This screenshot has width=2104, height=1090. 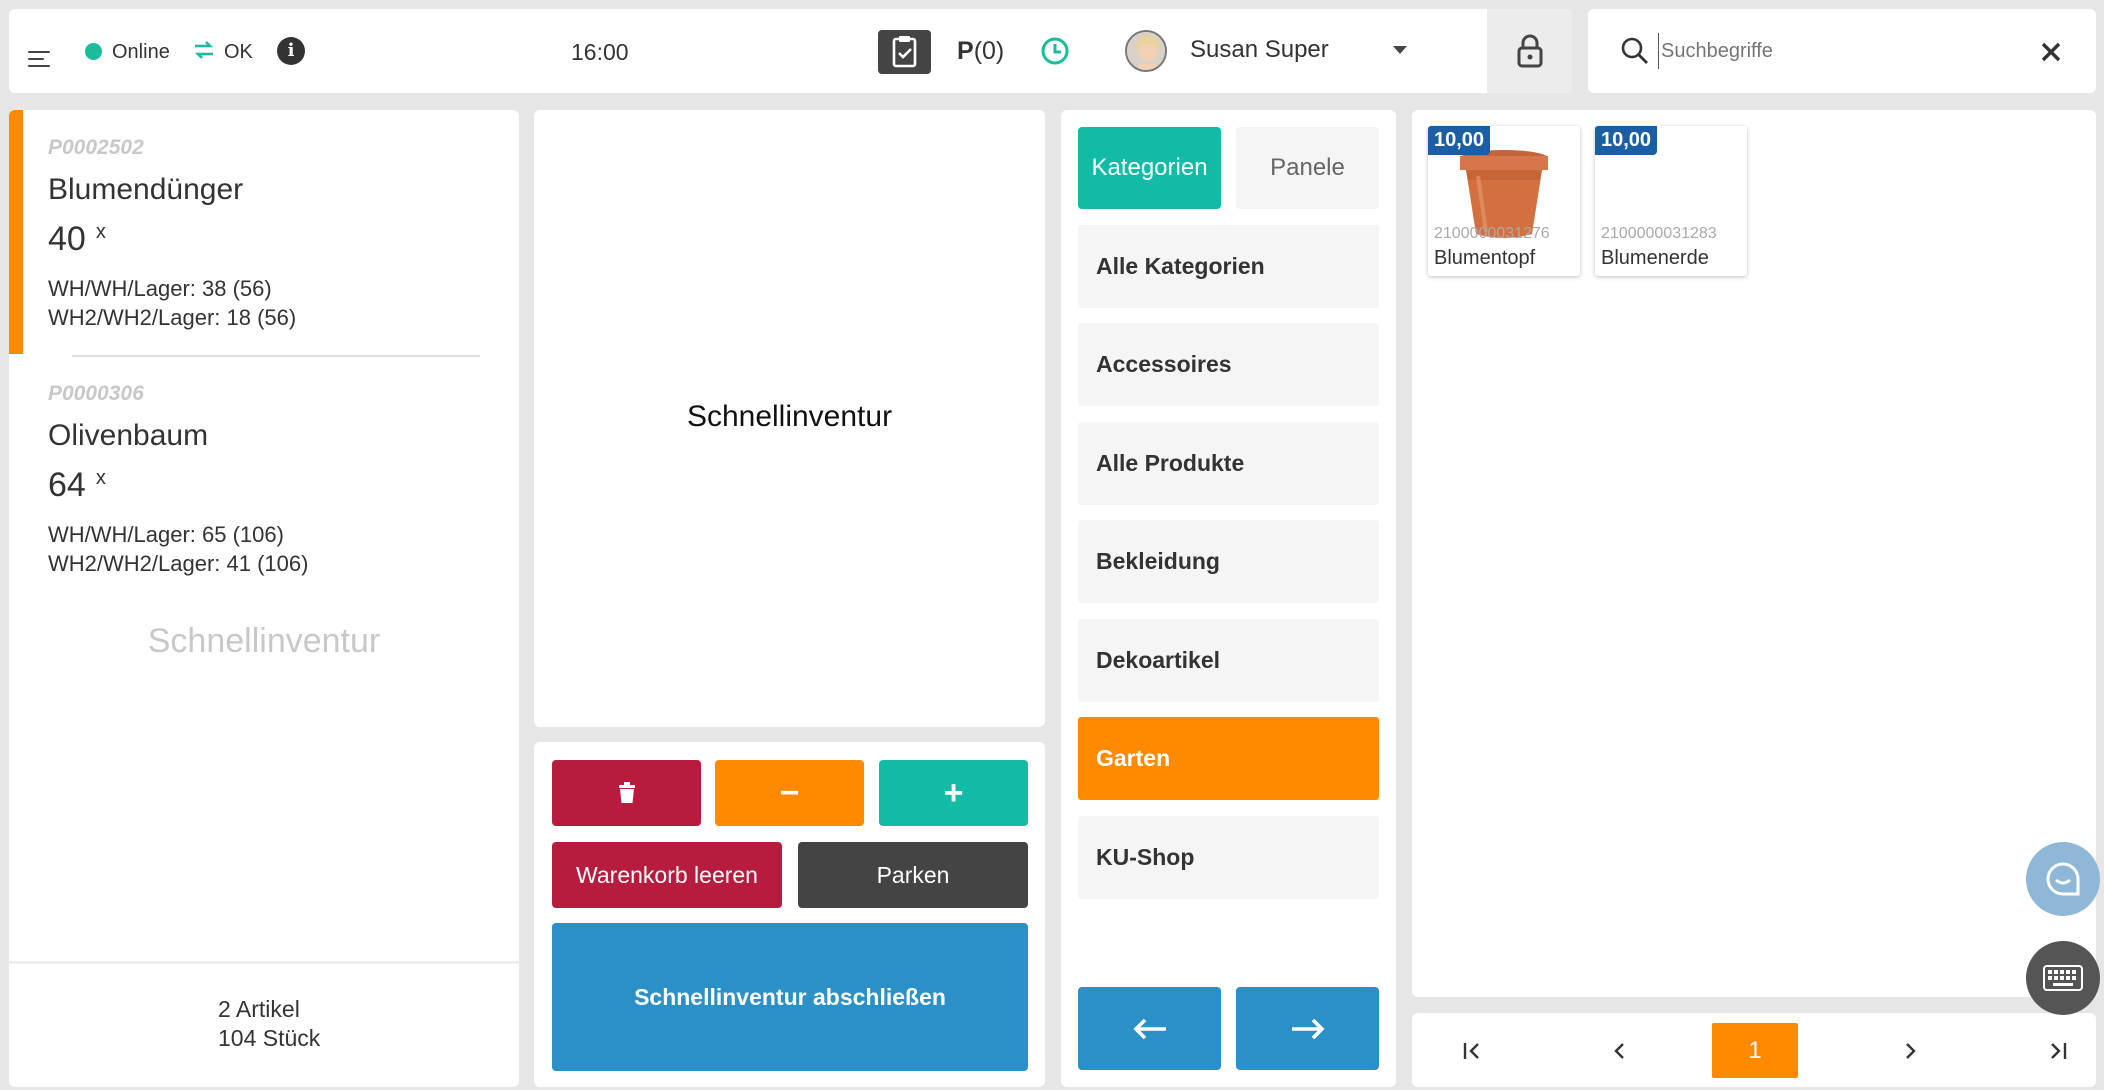 I want to click on online-status-icon, so click(x=93, y=51).